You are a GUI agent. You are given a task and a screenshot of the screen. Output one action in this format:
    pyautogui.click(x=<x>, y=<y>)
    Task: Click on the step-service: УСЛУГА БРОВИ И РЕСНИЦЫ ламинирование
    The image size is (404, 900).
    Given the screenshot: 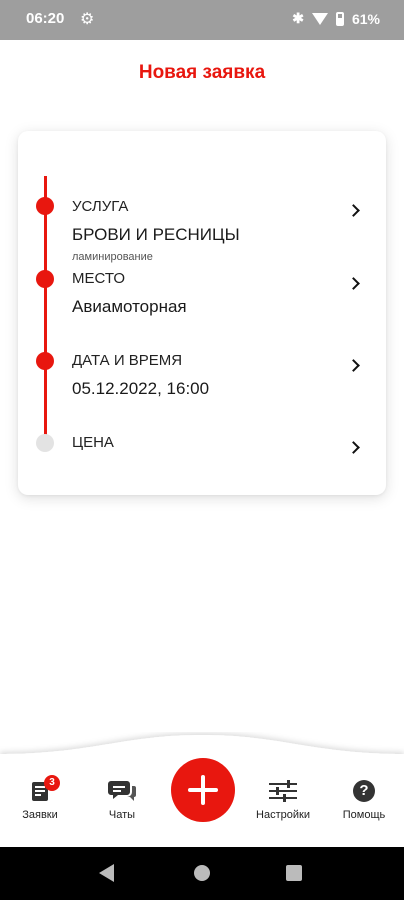 What is the action you would take?
    pyautogui.click(x=202, y=212)
    